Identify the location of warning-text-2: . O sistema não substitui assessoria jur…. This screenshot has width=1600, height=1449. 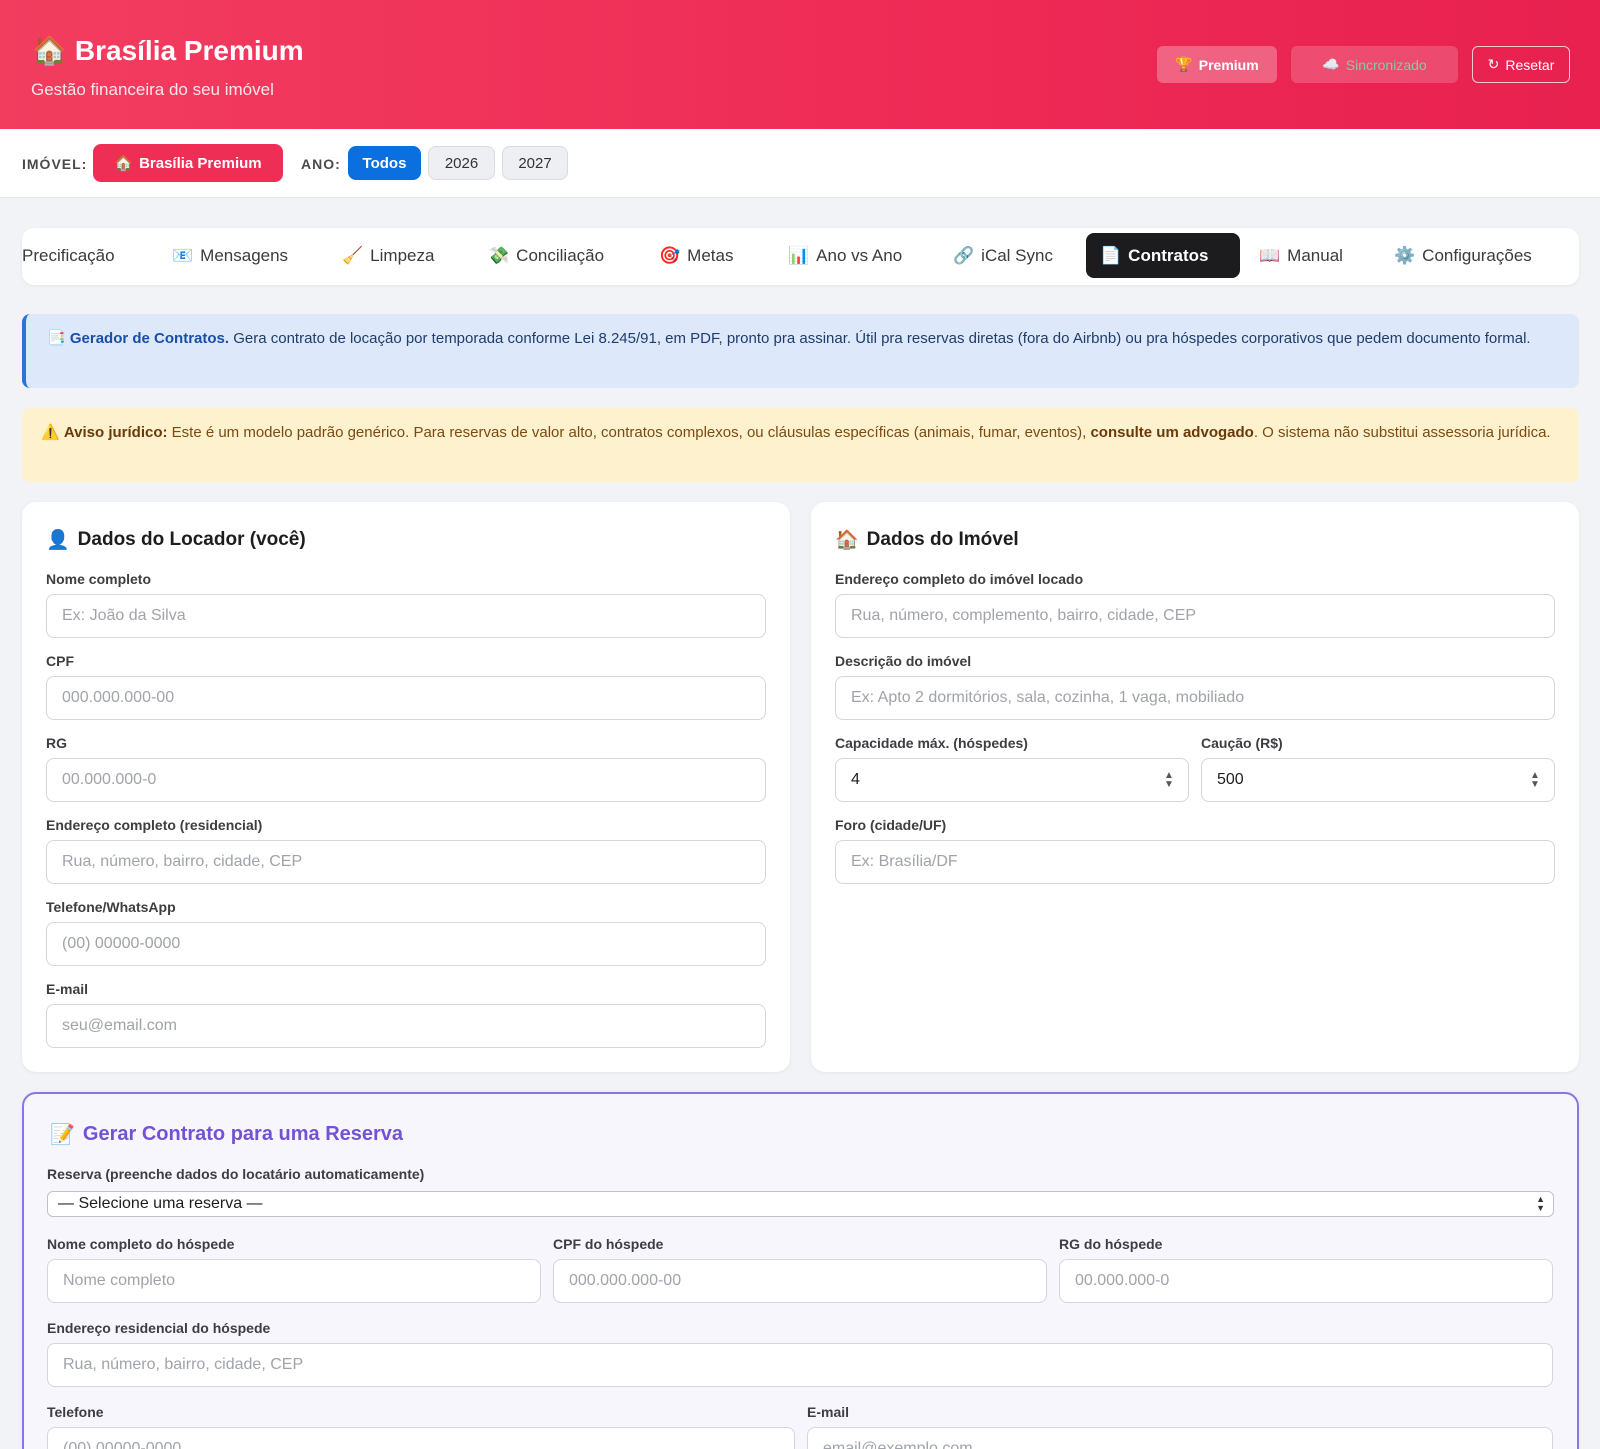
(1402, 432).